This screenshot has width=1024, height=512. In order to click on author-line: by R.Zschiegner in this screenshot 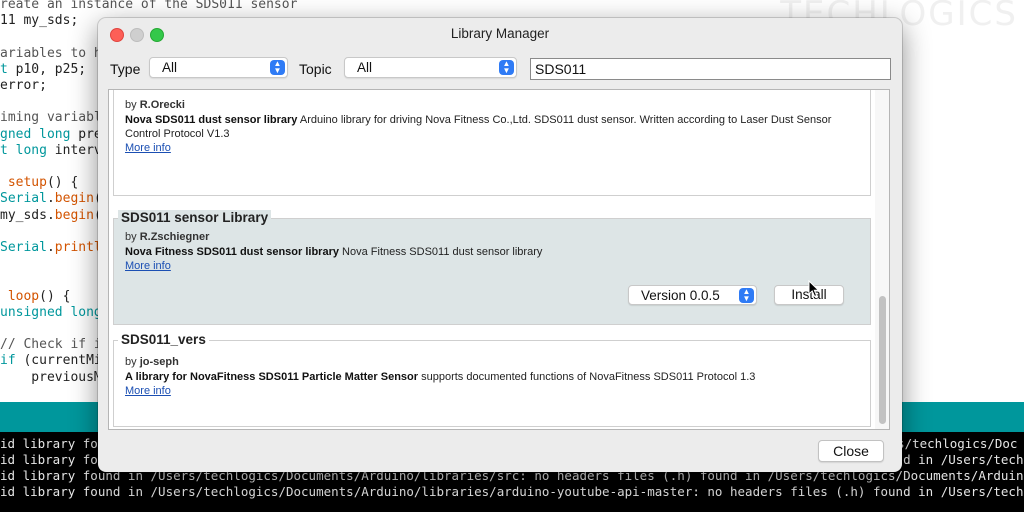, I will do `click(167, 237)`.